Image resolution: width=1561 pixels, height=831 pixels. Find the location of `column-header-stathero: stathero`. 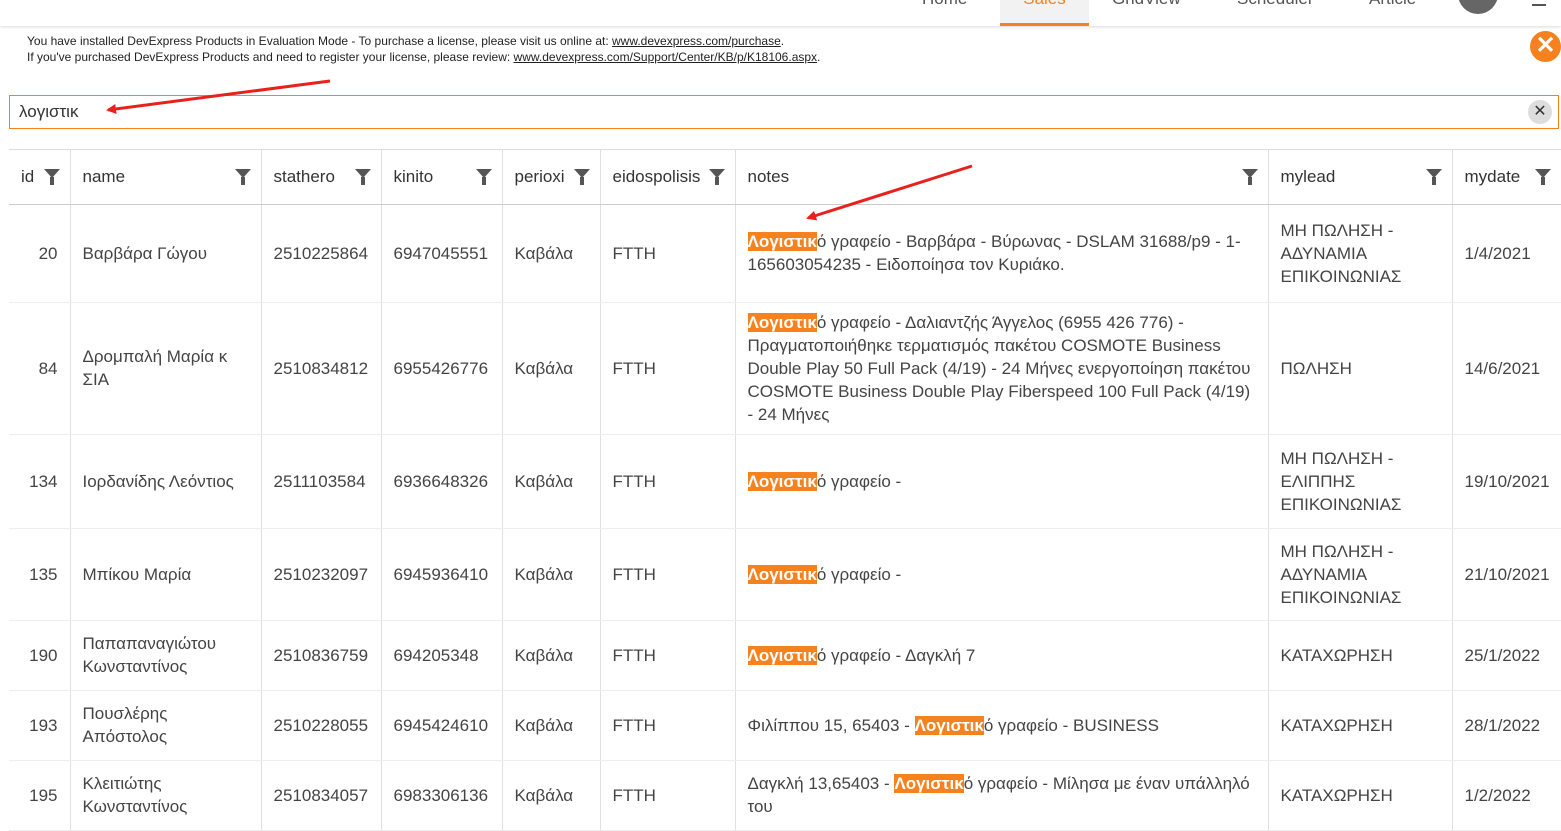

column-header-stathero: stathero is located at coordinates (321, 177).